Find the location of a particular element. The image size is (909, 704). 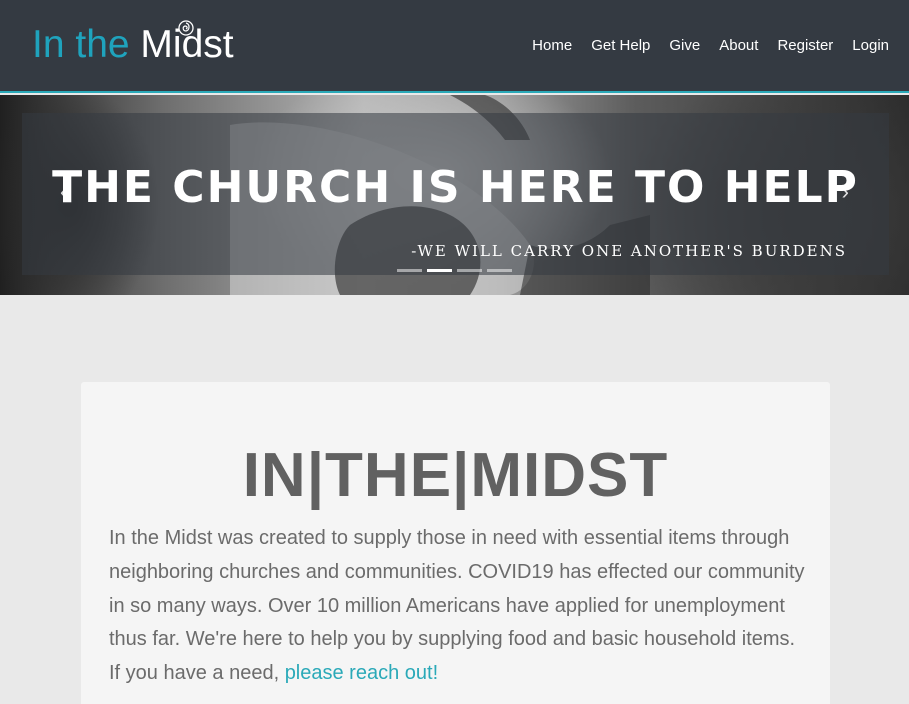

nav-get-help: Get Help is located at coordinates (620, 45).